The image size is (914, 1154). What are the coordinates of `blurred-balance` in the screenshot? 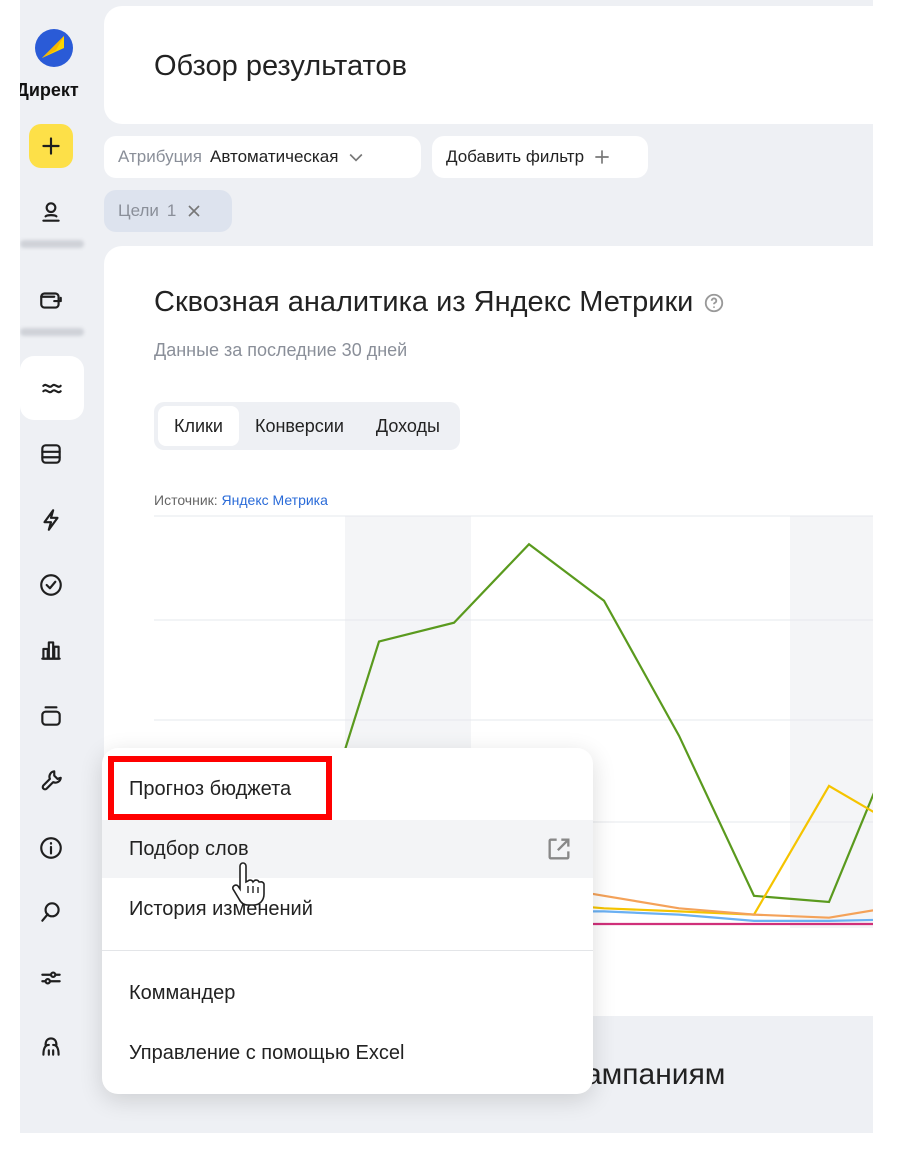 It's located at (52, 332).